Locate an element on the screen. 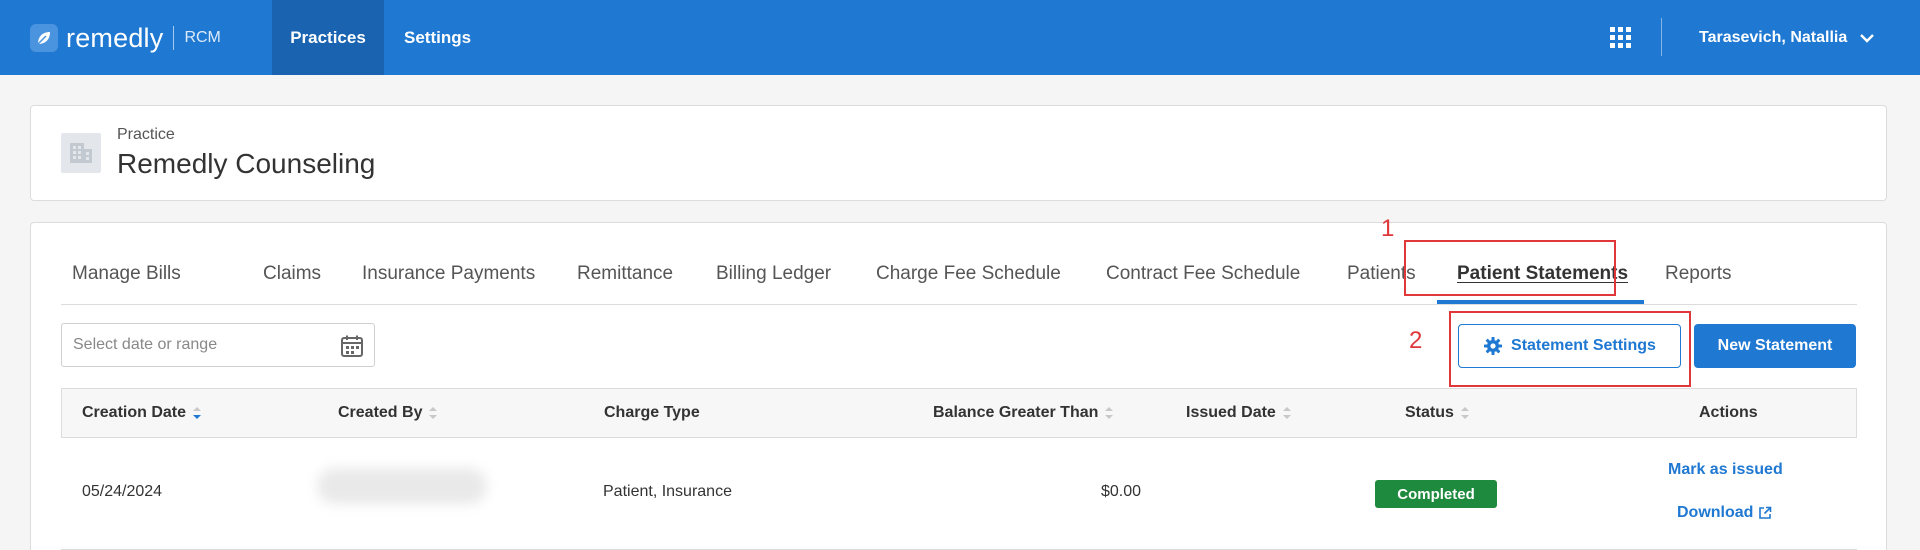 This screenshot has height=550, width=1920. download-link: Download is located at coordinates (1724, 513).